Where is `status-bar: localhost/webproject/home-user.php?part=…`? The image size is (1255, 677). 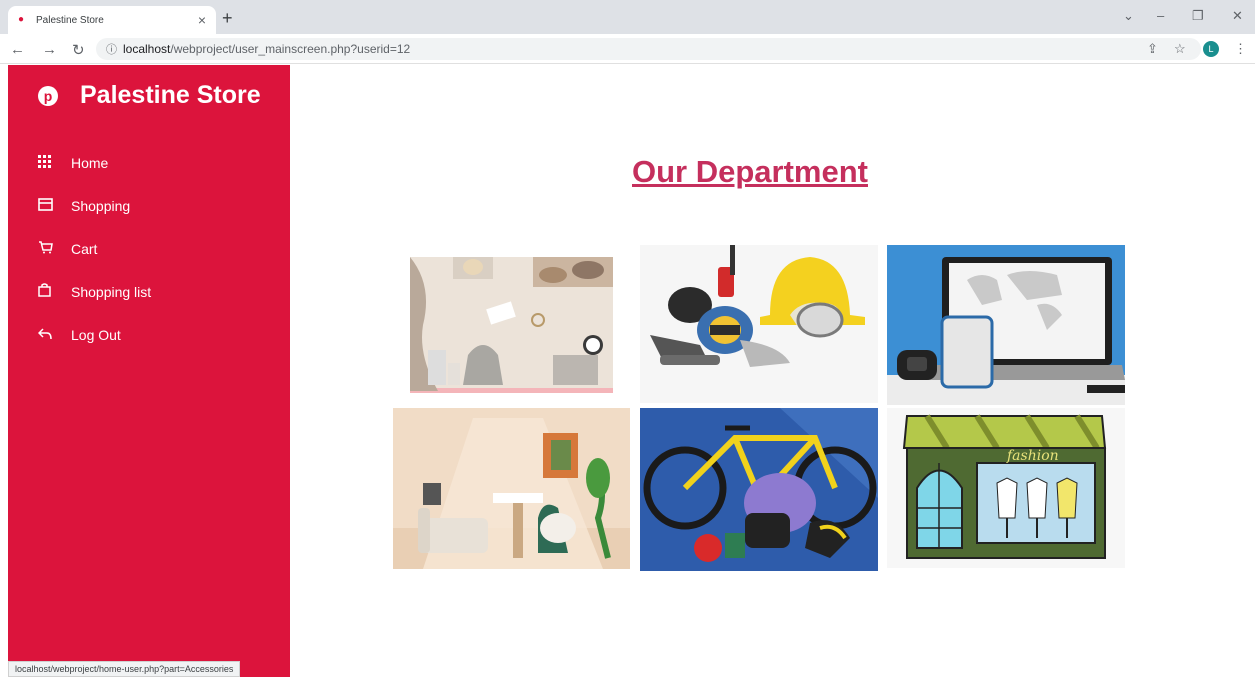
status-bar: localhost/webproject/home-user.php?part=… is located at coordinates (124, 669).